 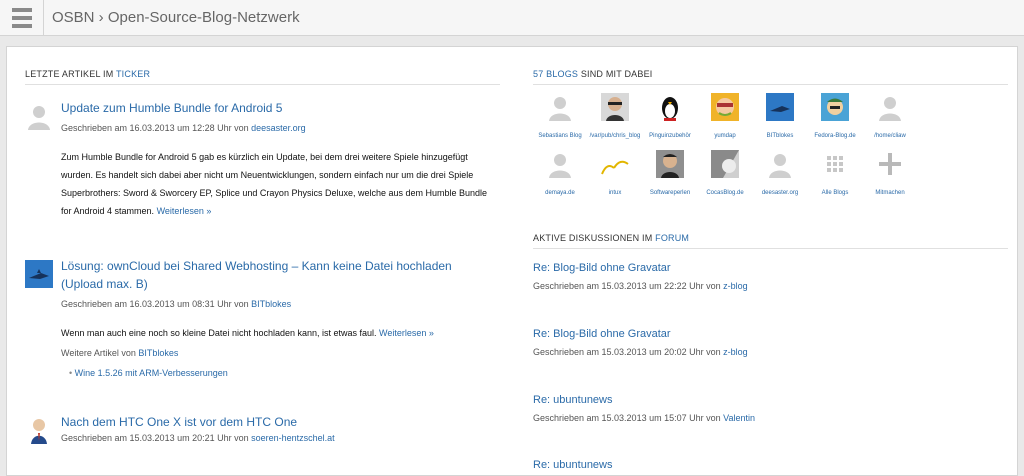 What do you see at coordinates (770, 241) in the screenshot?
I see `forum-heading: AKTIVE DISKUSSIONEN IM FORUM` at bounding box center [770, 241].